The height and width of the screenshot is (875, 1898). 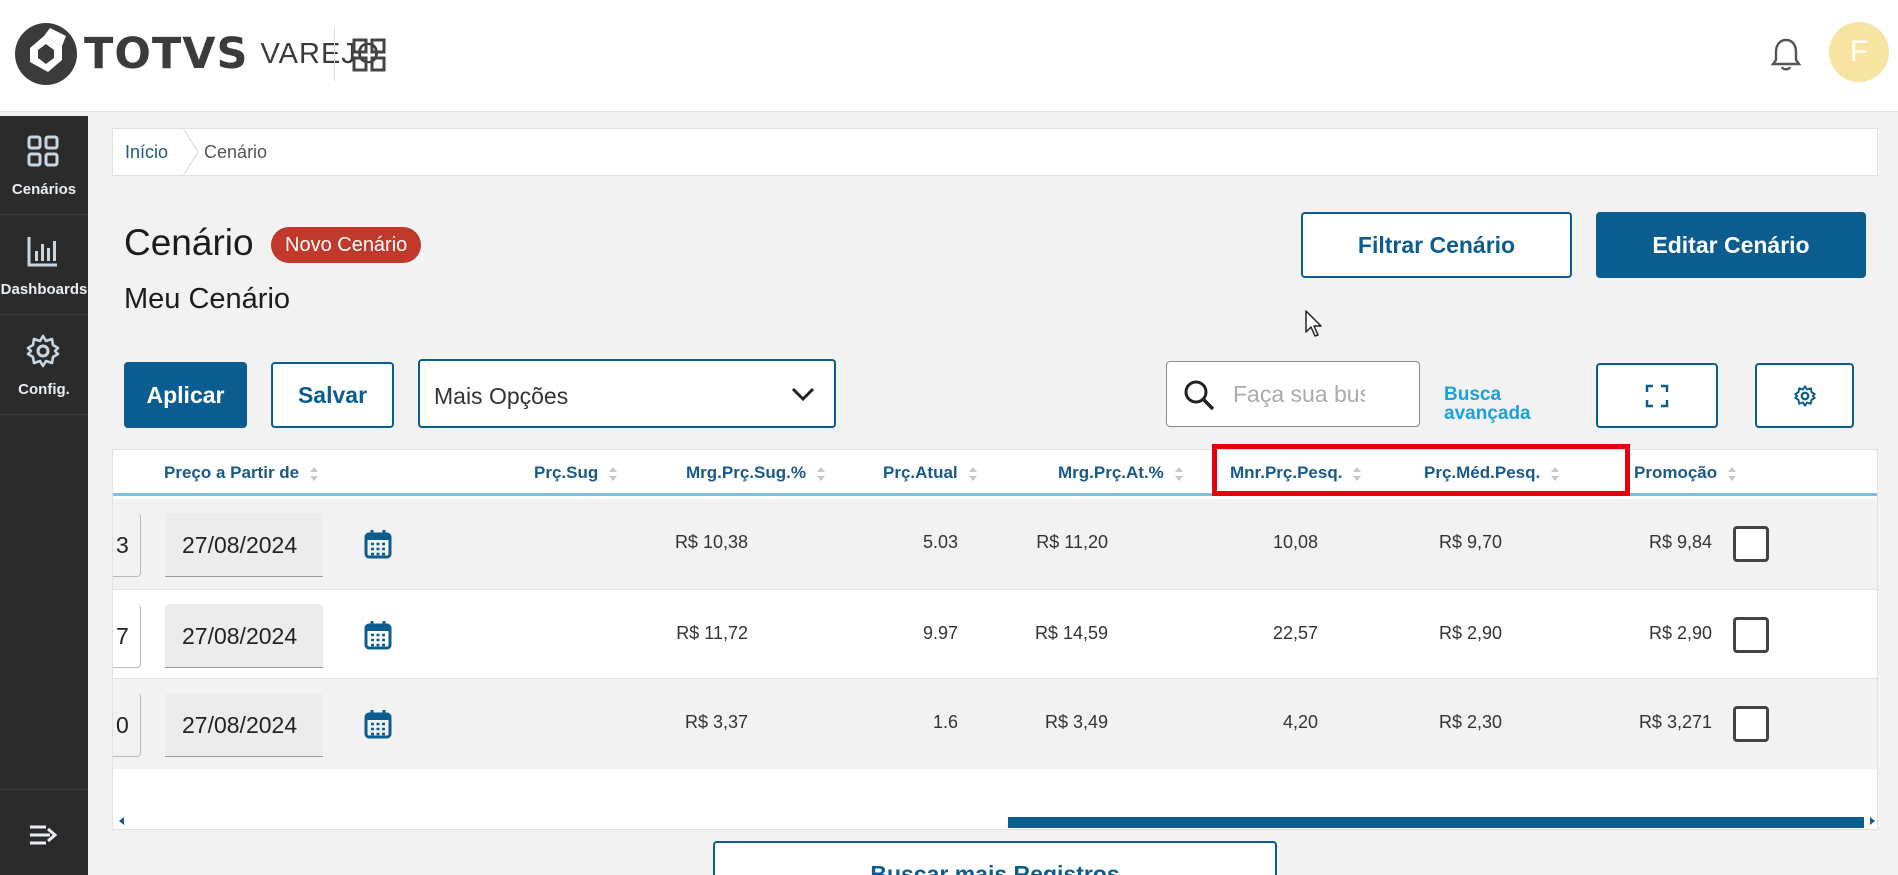 What do you see at coordinates (1295, 542) in the screenshot?
I see `cell-mrg-prc-at: 10,08` at bounding box center [1295, 542].